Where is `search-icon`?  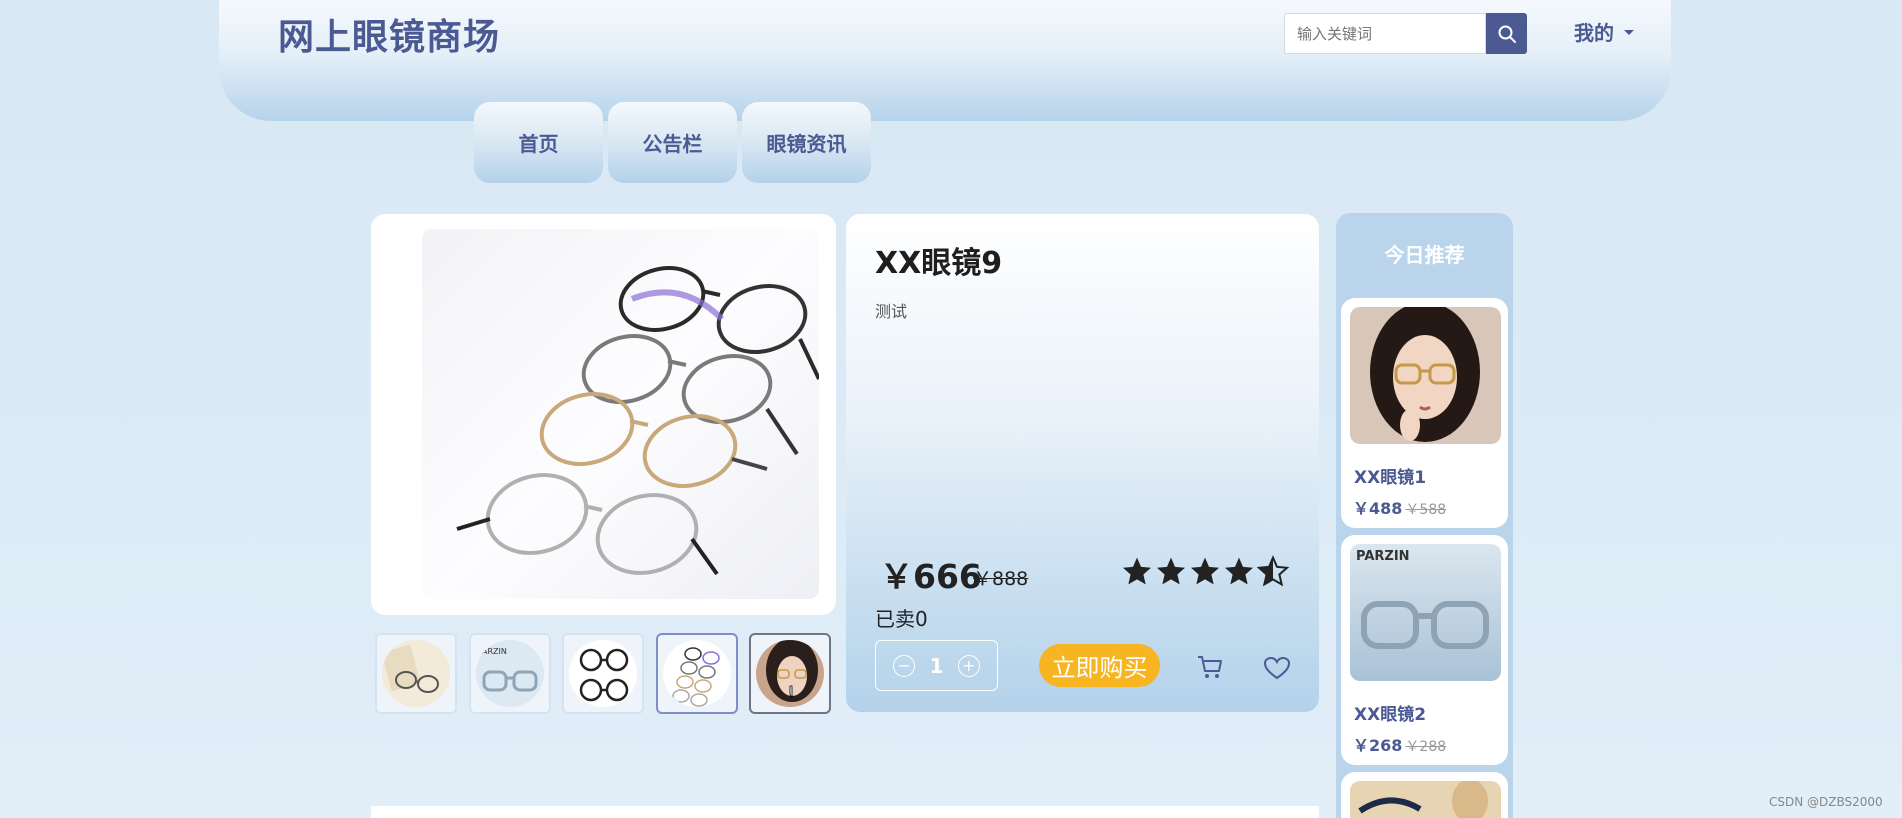 search-icon is located at coordinates (1507, 34).